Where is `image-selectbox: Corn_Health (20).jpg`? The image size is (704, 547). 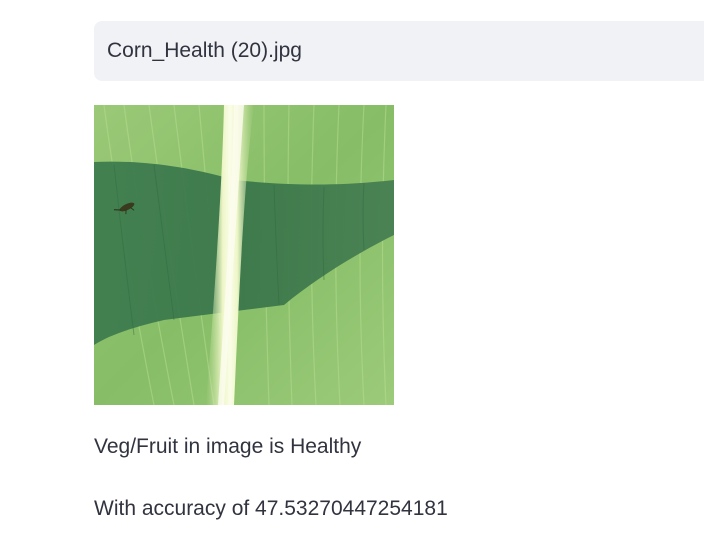 image-selectbox: Corn_Health (20).jpg is located at coordinates (399, 51).